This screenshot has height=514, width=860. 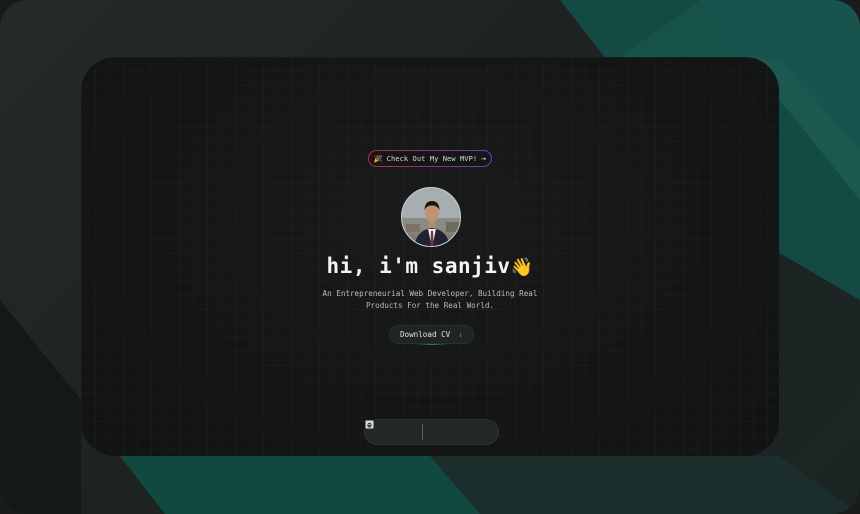 What do you see at coordinates (369, 424) in the screenshot?
I see `mail-icon` at bounding box center [369, 424].